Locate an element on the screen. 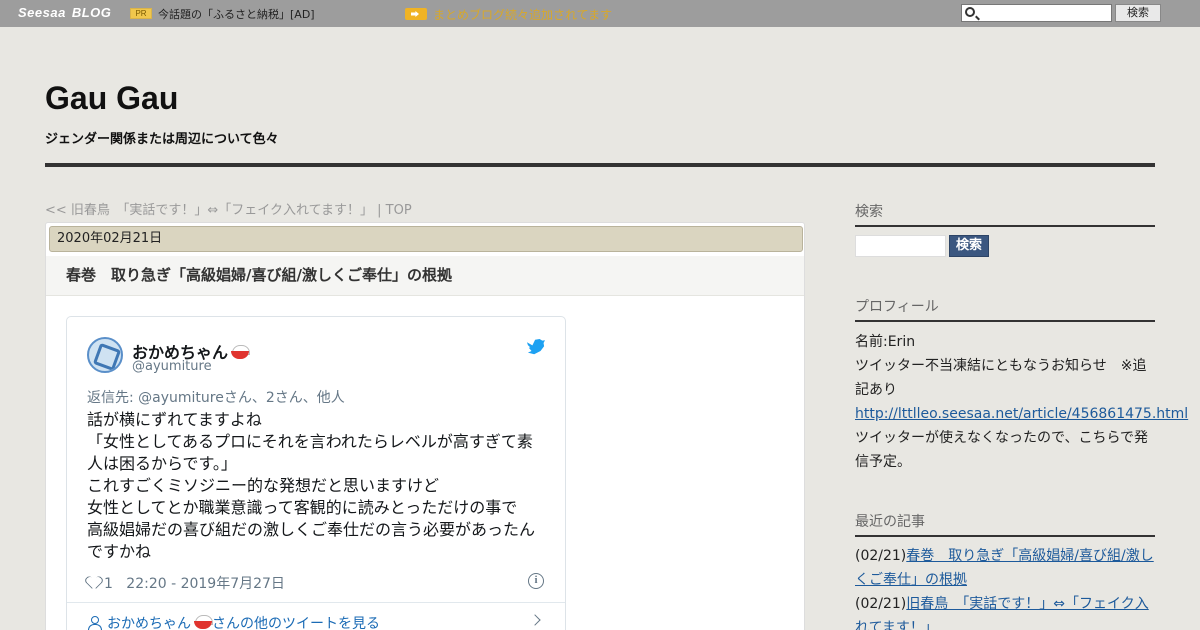 This screenshot has height=630, width=1200. avatar is located at coordinates (105, 355).